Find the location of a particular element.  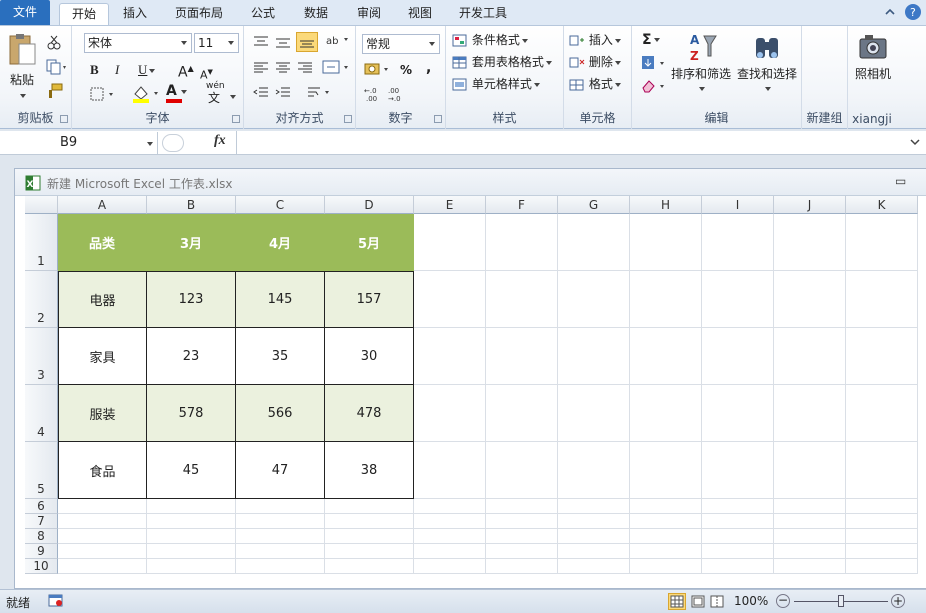

minimize-ribbon-icon is located at coordinates (890, 12).